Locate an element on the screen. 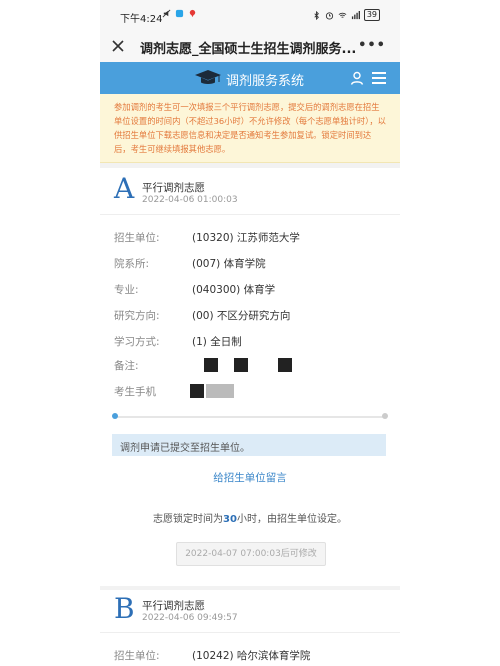 This screenshot has height=666, width=500. graduation-cap-icon is located at coordinates (208, 77).